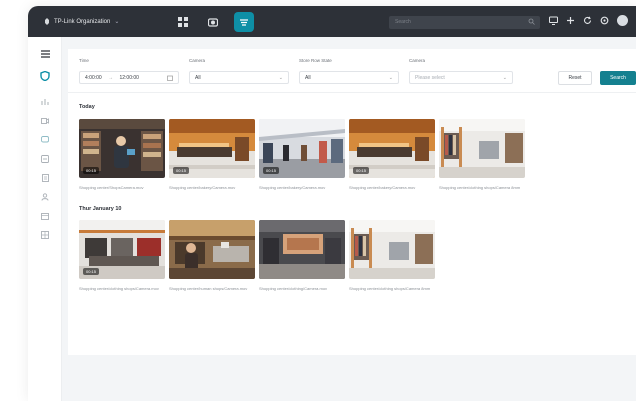  I want to click on search-placeholder: Search, so click(403, 22).